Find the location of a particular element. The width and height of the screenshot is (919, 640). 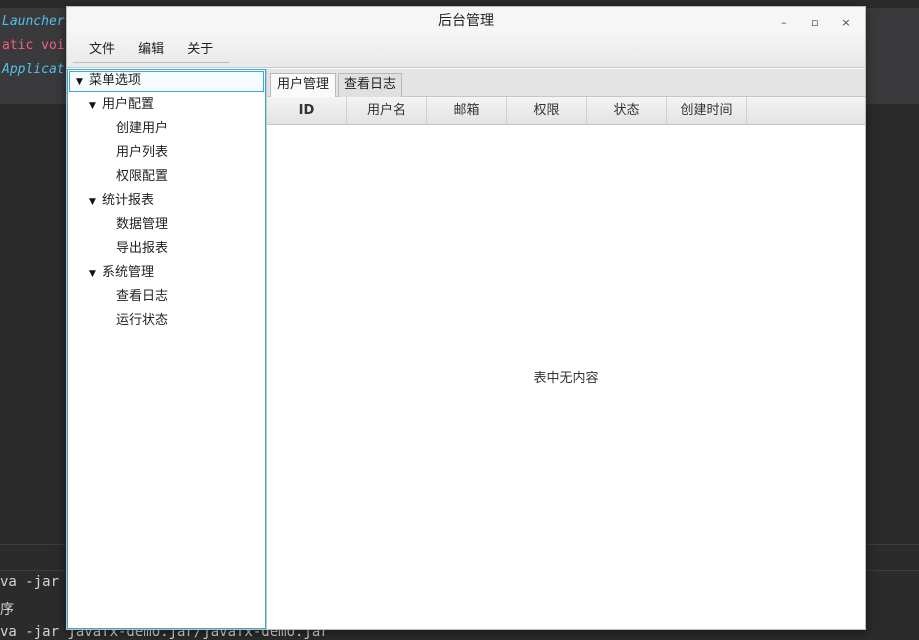

tree-item-reports: ▼ 统计报表 is located at coordinates (121, 201).